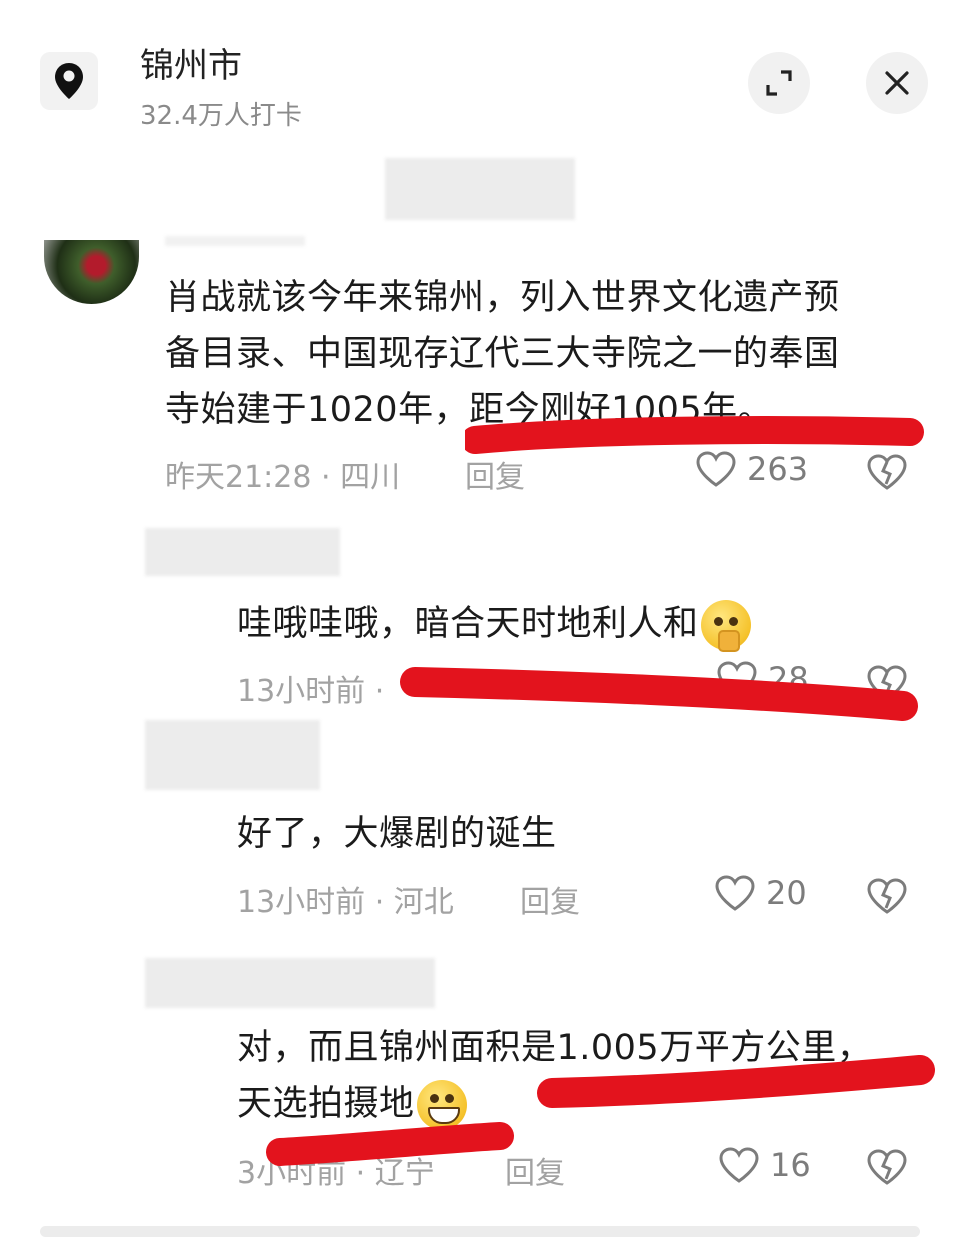  I want to click on location-badge, so click(69, 81).